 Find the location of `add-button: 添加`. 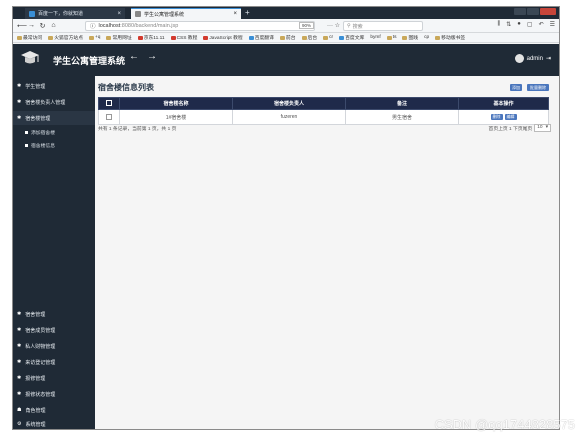

add-button: 添加 is located at coordinates (516, 87).